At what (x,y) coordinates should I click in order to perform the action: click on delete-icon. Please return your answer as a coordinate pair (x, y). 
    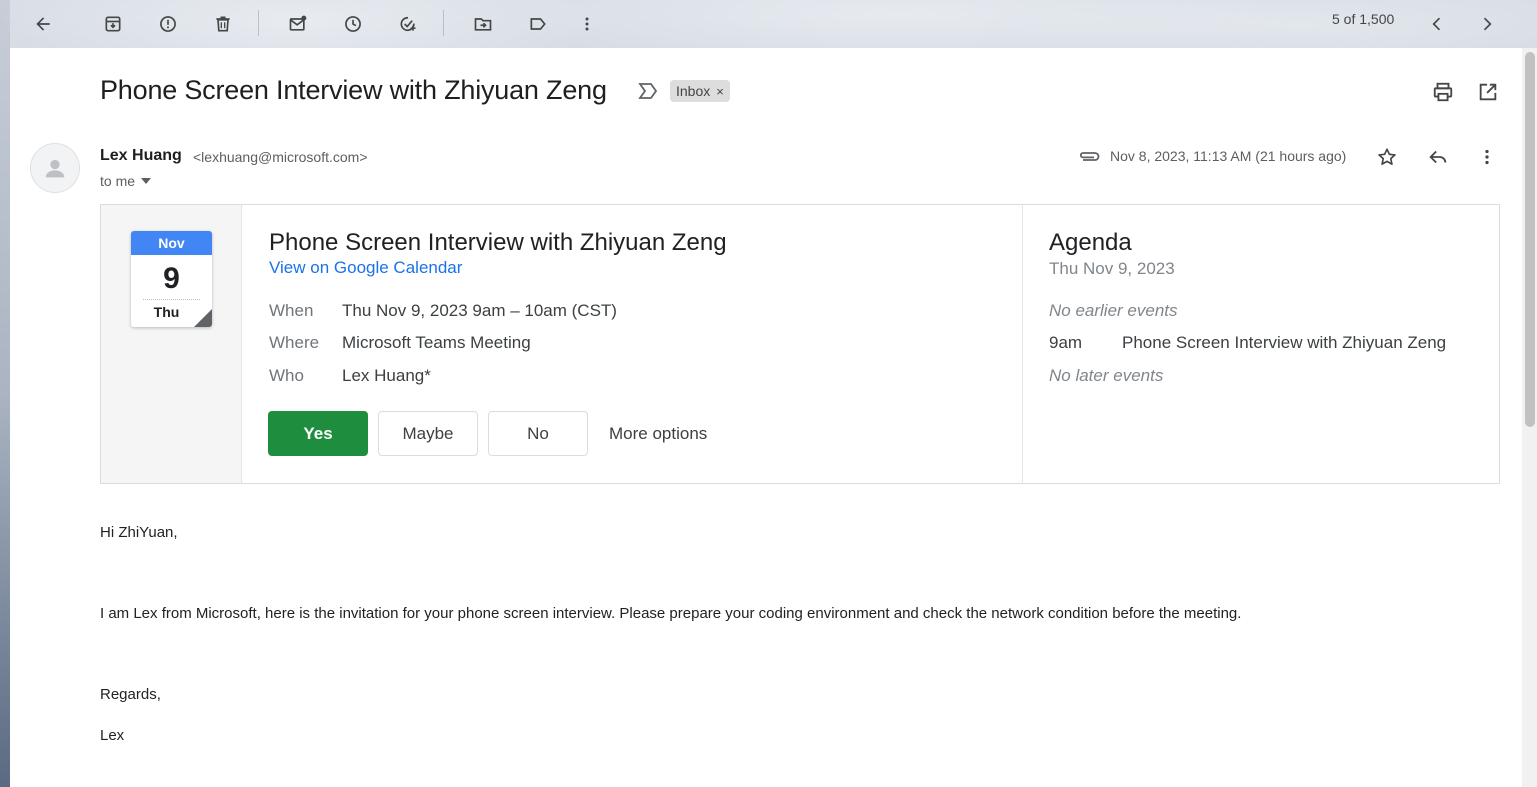
    Looking at the image, I should click on (223, 24).